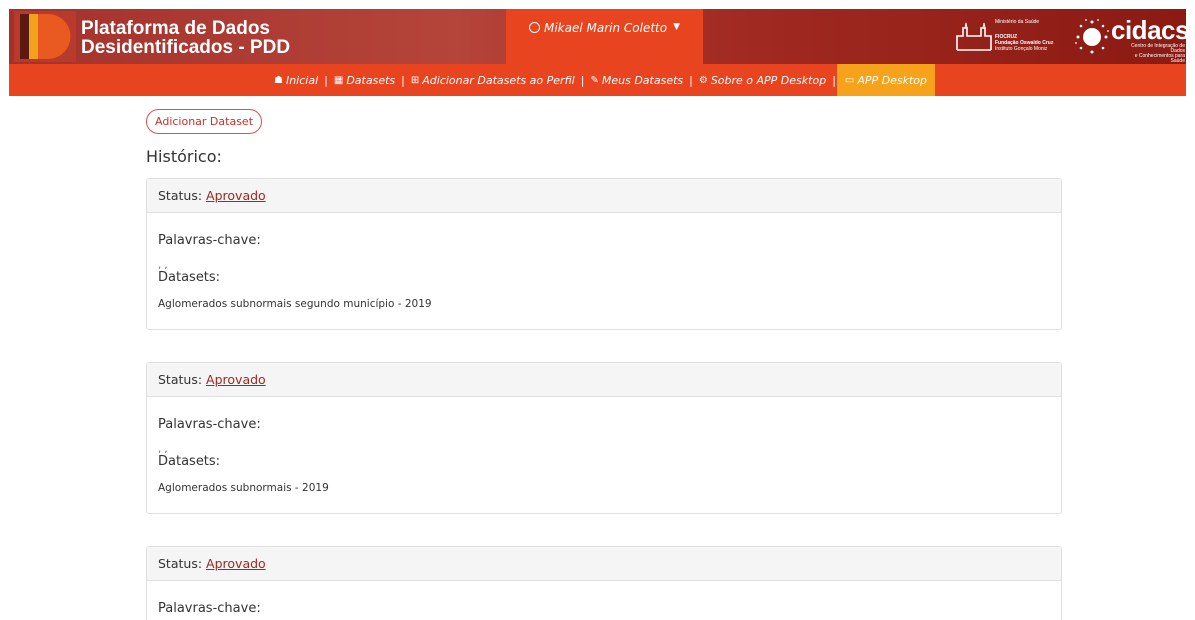  I want to click on nav-datasets: ▦ Datasets, so click(364, 80).